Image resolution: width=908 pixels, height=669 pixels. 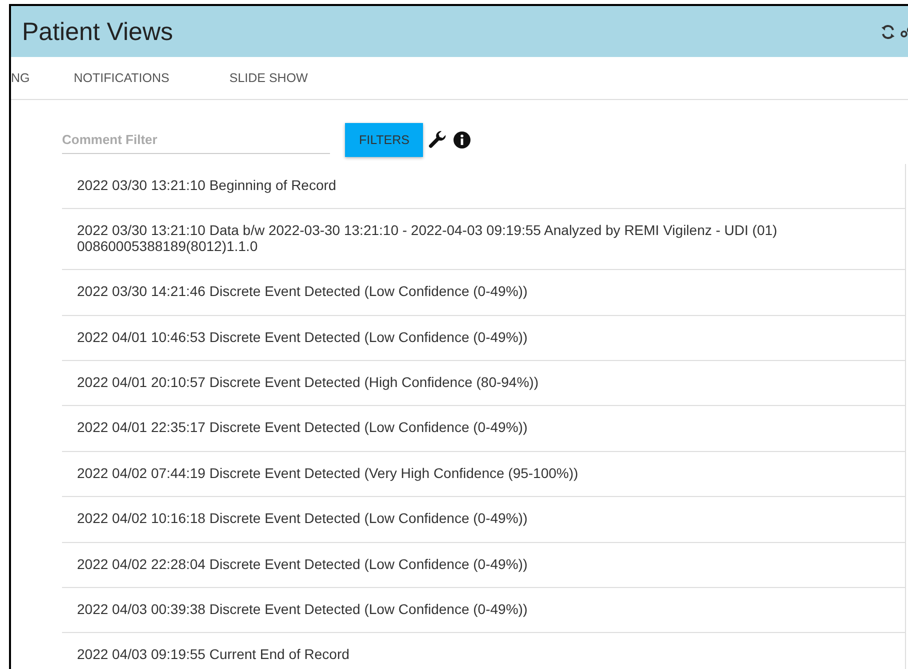 What do you see at coordinates (20, 78) in the screenshot?
I see `nav-tab: NG` at bounding box center [20, 78].